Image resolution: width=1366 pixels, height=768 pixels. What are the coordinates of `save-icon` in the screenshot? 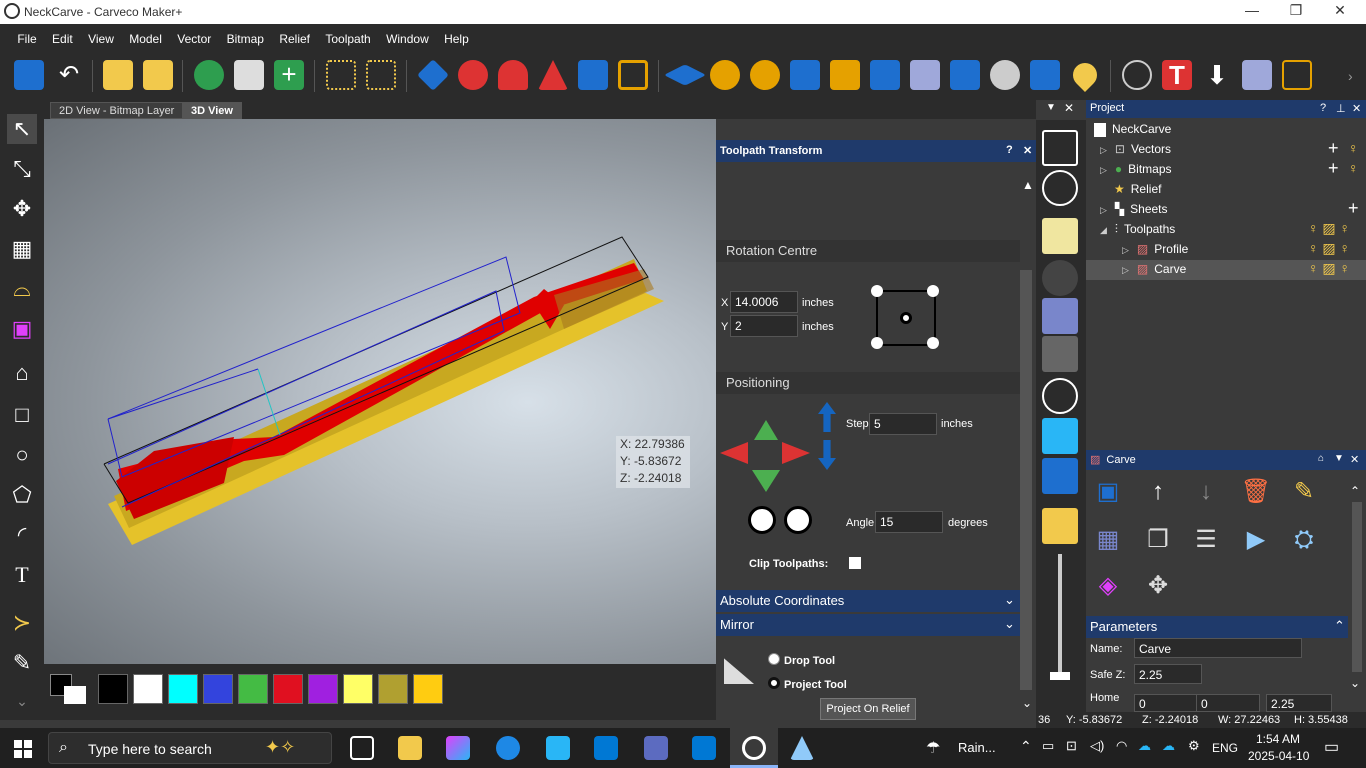 It's located at (29, 75).